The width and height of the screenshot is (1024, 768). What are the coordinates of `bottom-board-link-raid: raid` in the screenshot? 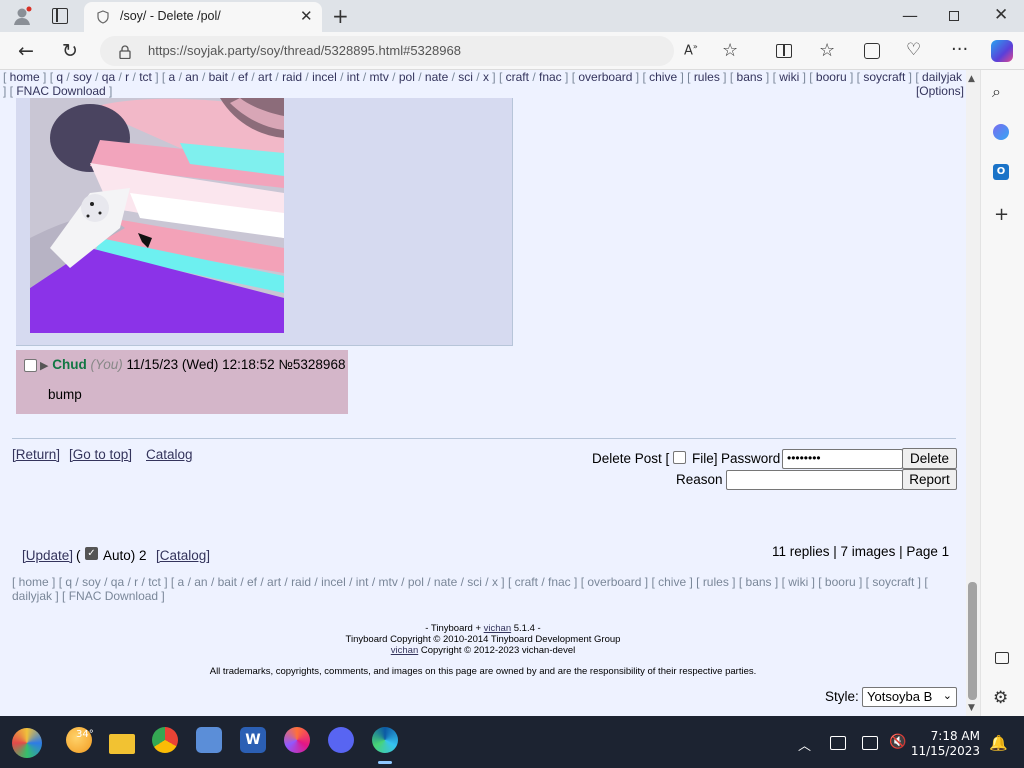 It's located at (301, 582).